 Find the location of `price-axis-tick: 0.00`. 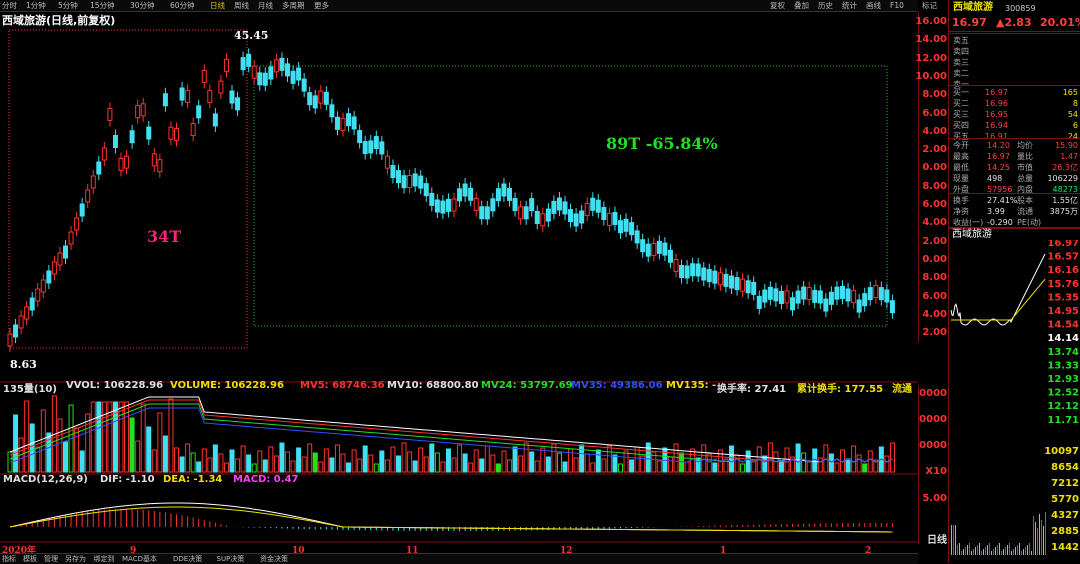

price-axis-tick: 0.00 is located at coordinates (934, 168).